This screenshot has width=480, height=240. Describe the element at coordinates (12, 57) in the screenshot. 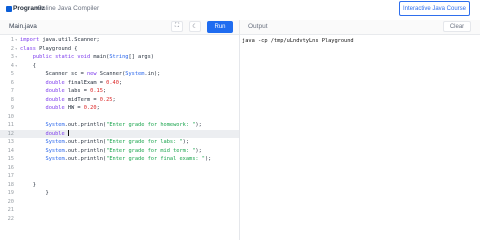

I see `line-number: 3` at that location.